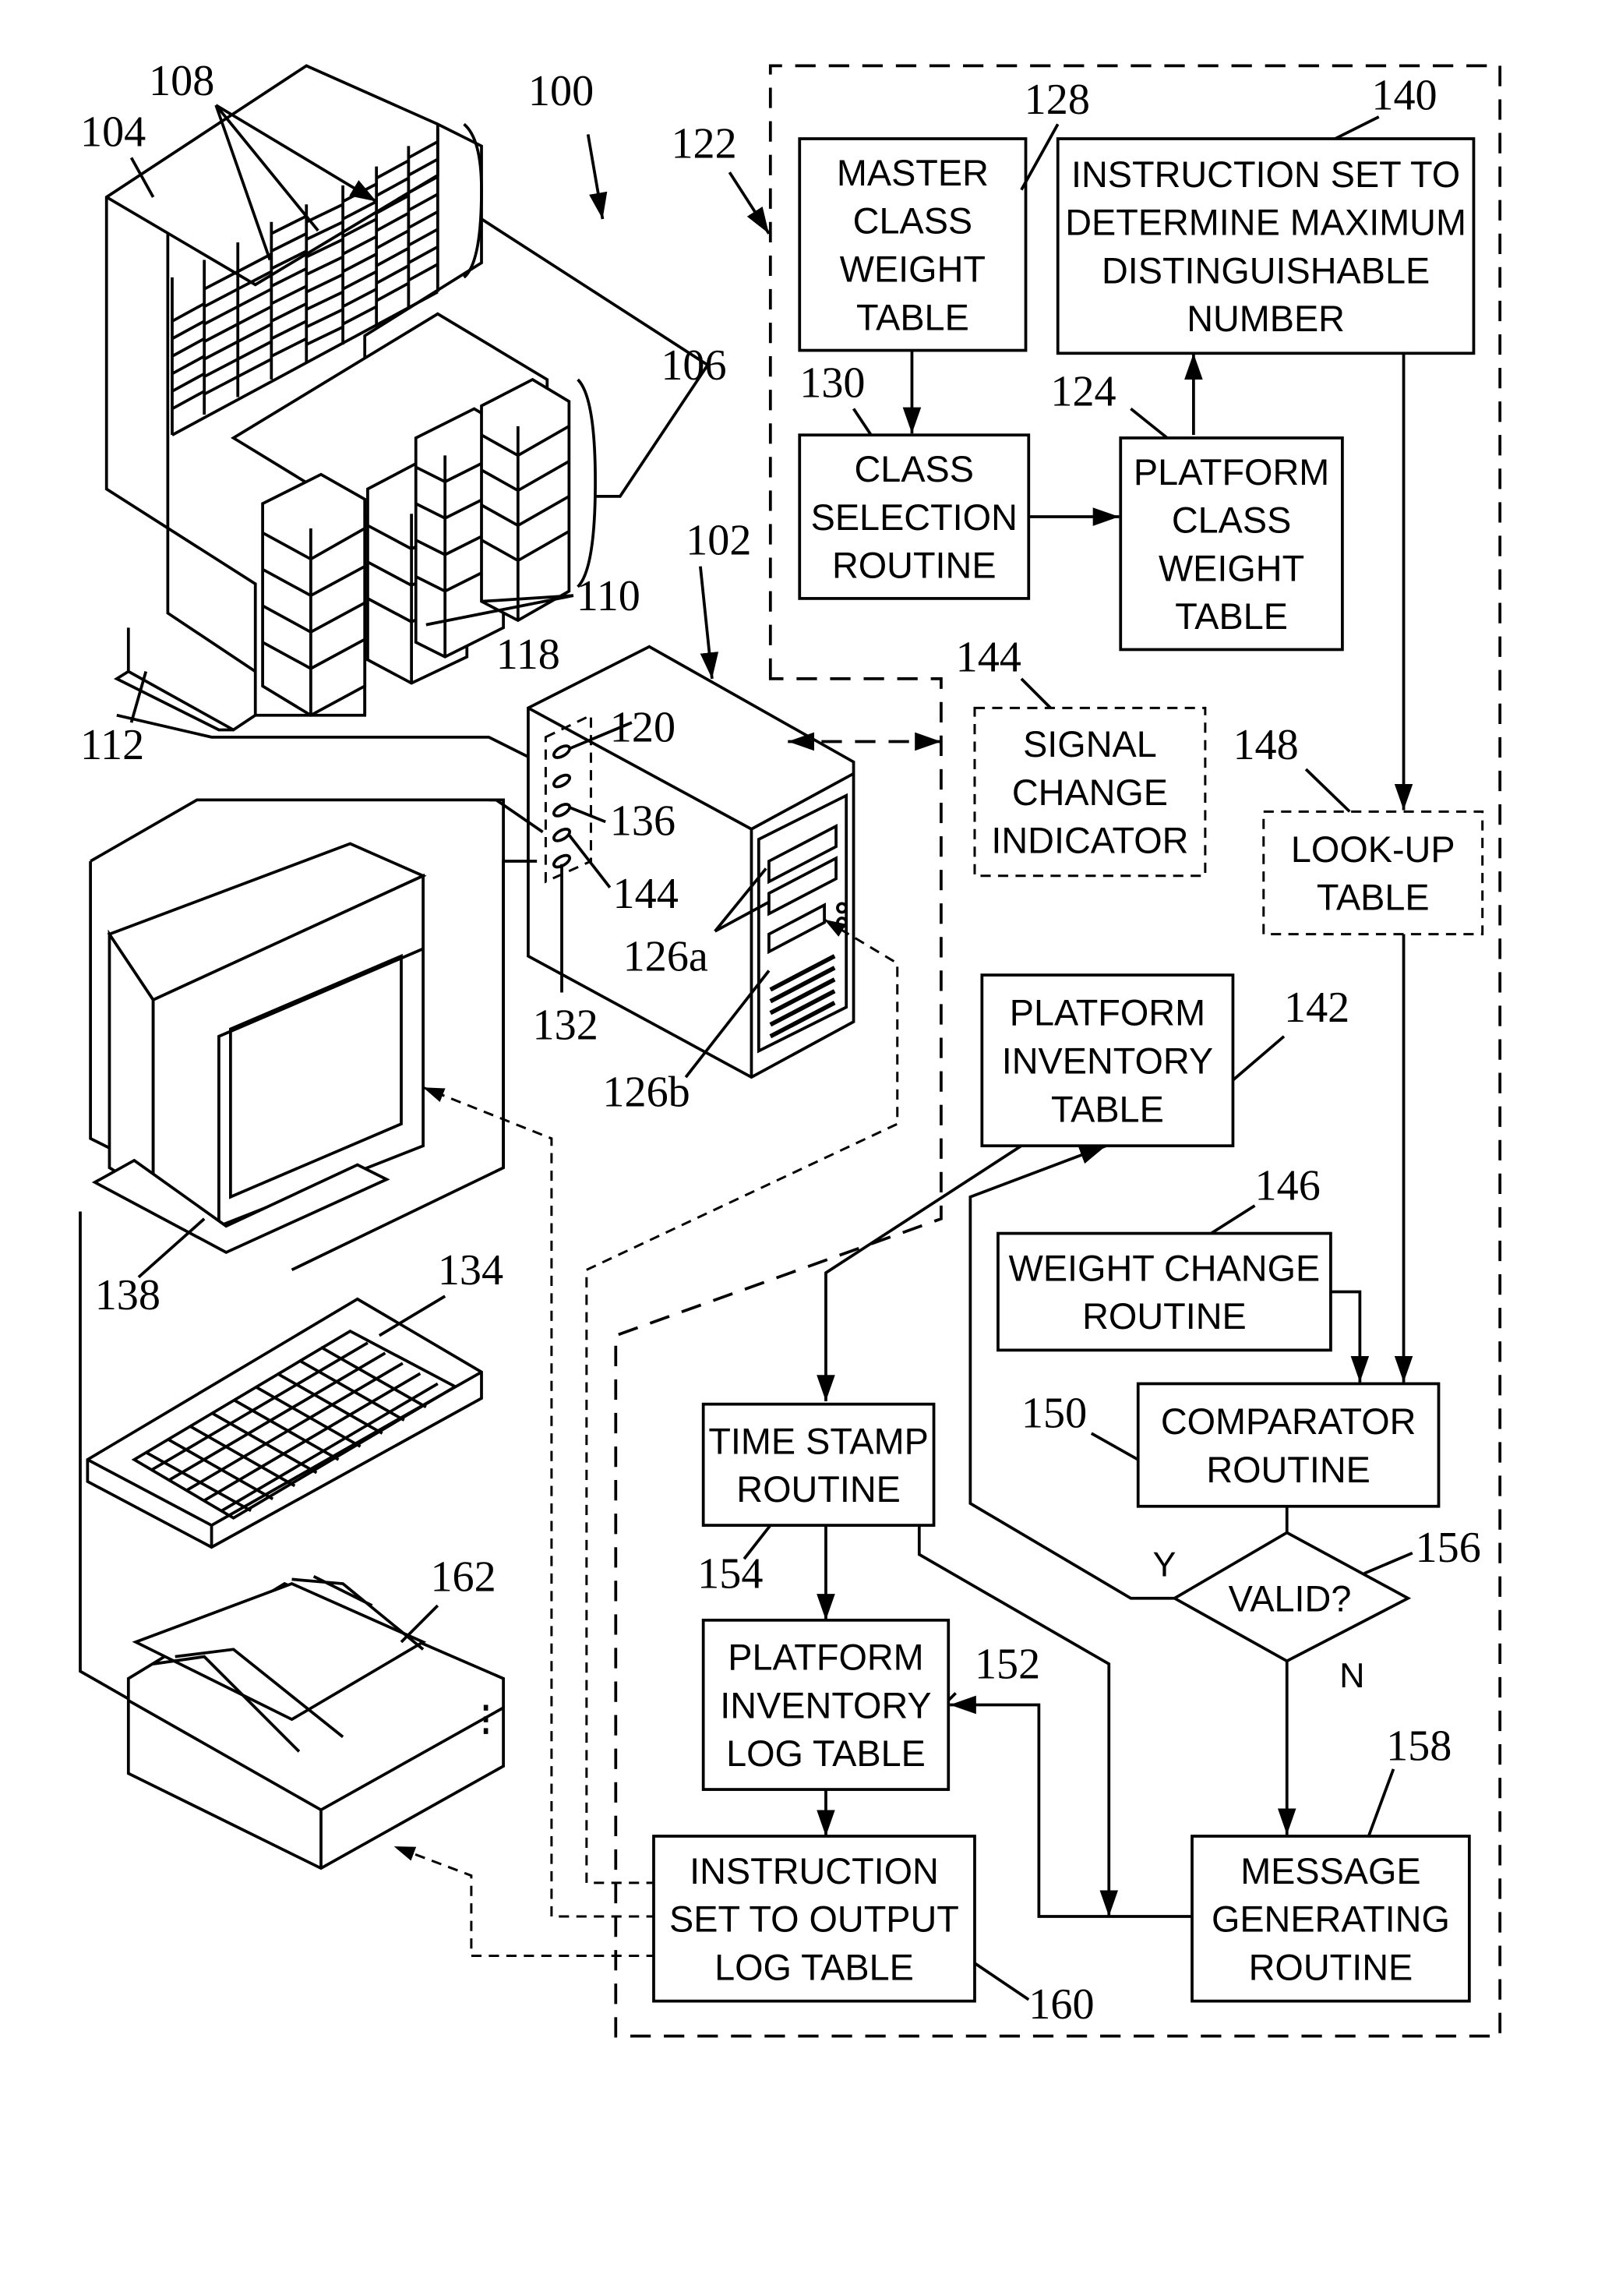 This screenshot has height=2296, width=1605. I want to click on ref-130-leader, so click(862, 422).